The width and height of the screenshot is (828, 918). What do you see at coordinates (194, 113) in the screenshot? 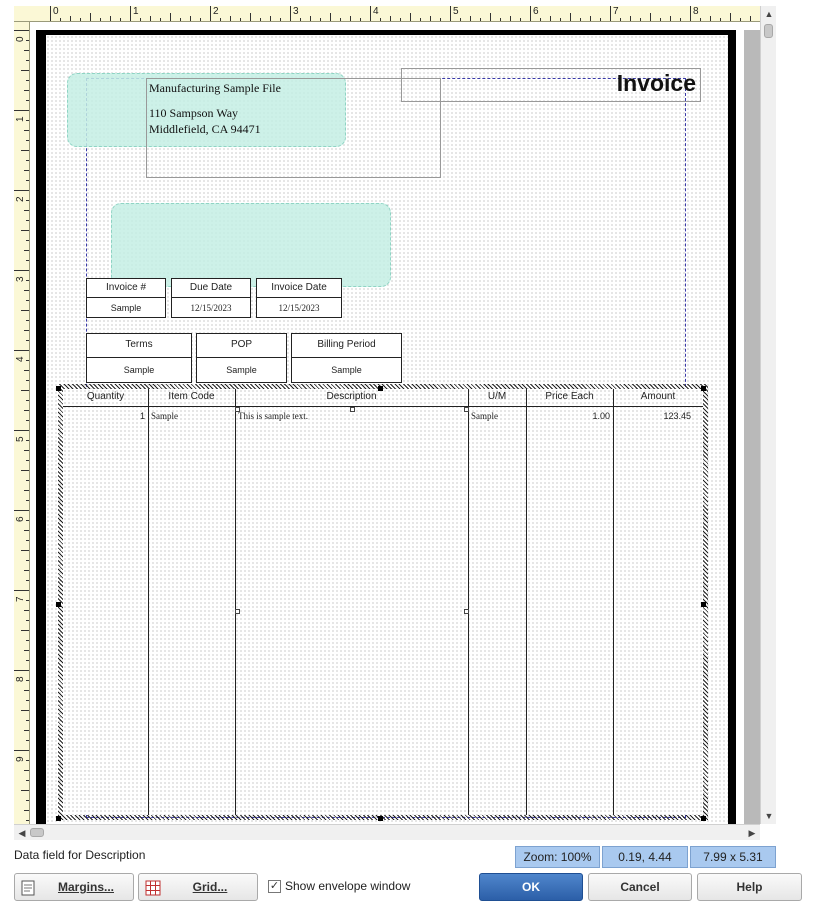
I see `company-address-line1: 110 Sampson Way` at bounding box center [194, 113].